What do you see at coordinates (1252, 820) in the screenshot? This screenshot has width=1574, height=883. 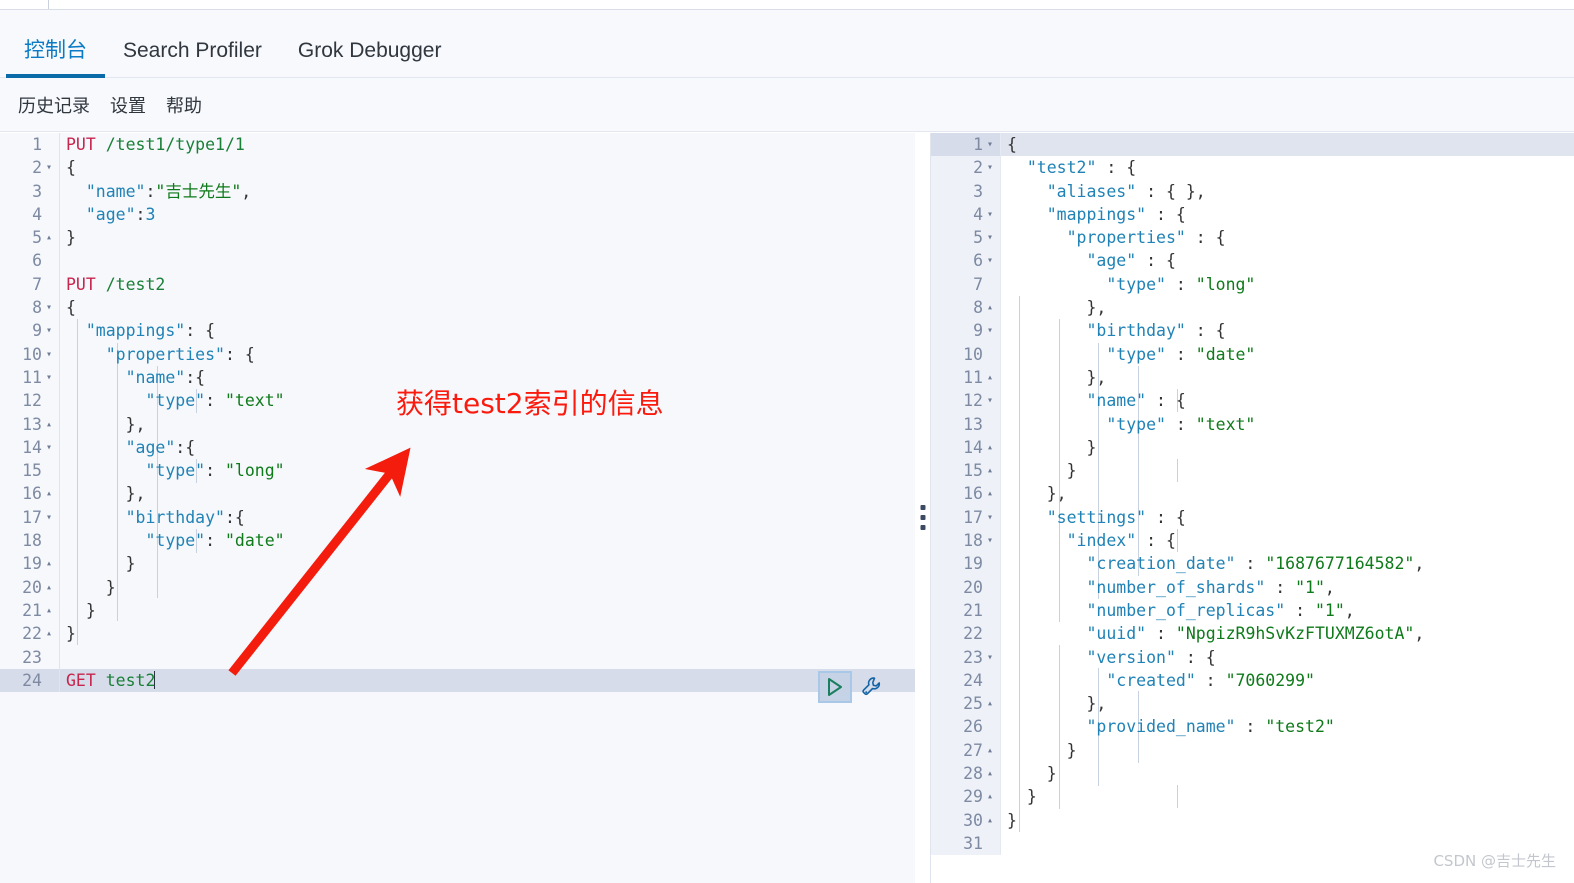 I see `code-line: 30 ▴}` at bounding box center [1252, 820].